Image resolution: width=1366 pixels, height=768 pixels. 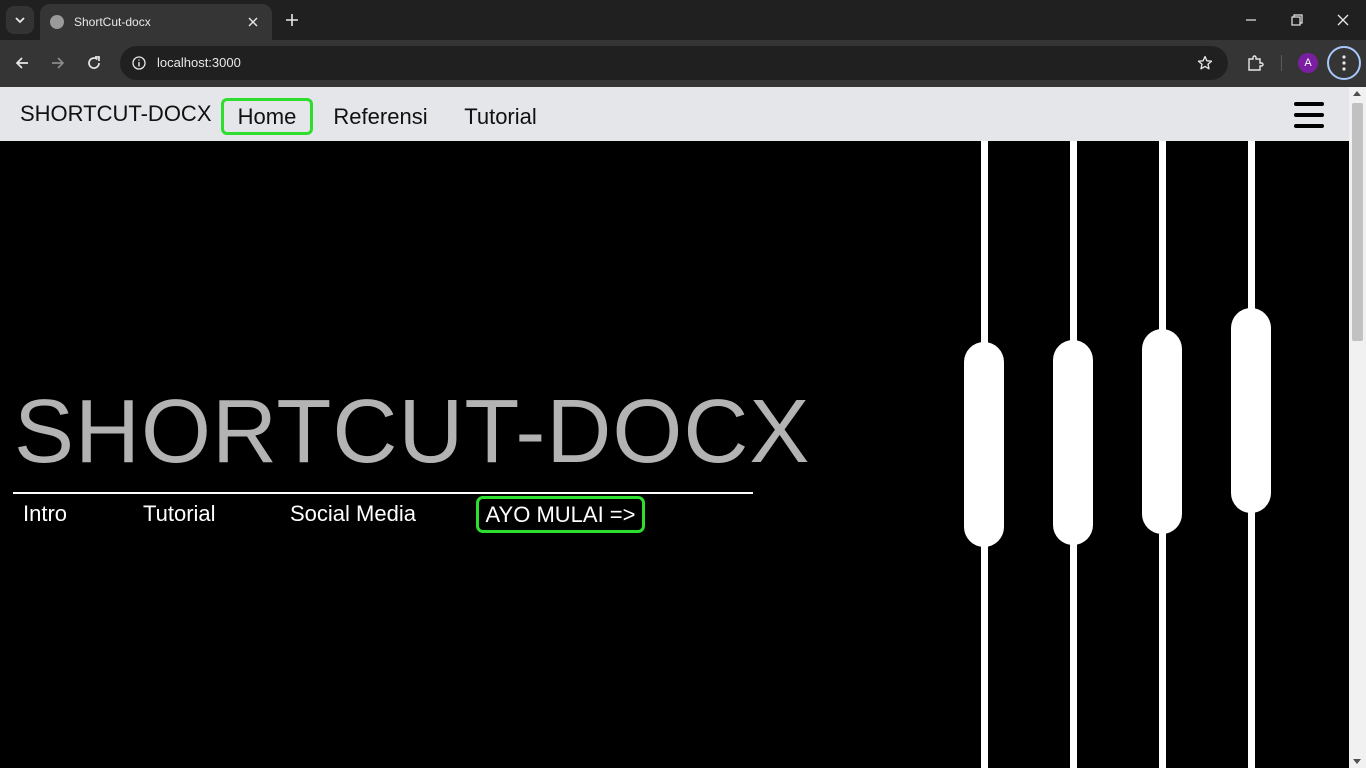 I want to click on back-button, so click(x=22, y=63).